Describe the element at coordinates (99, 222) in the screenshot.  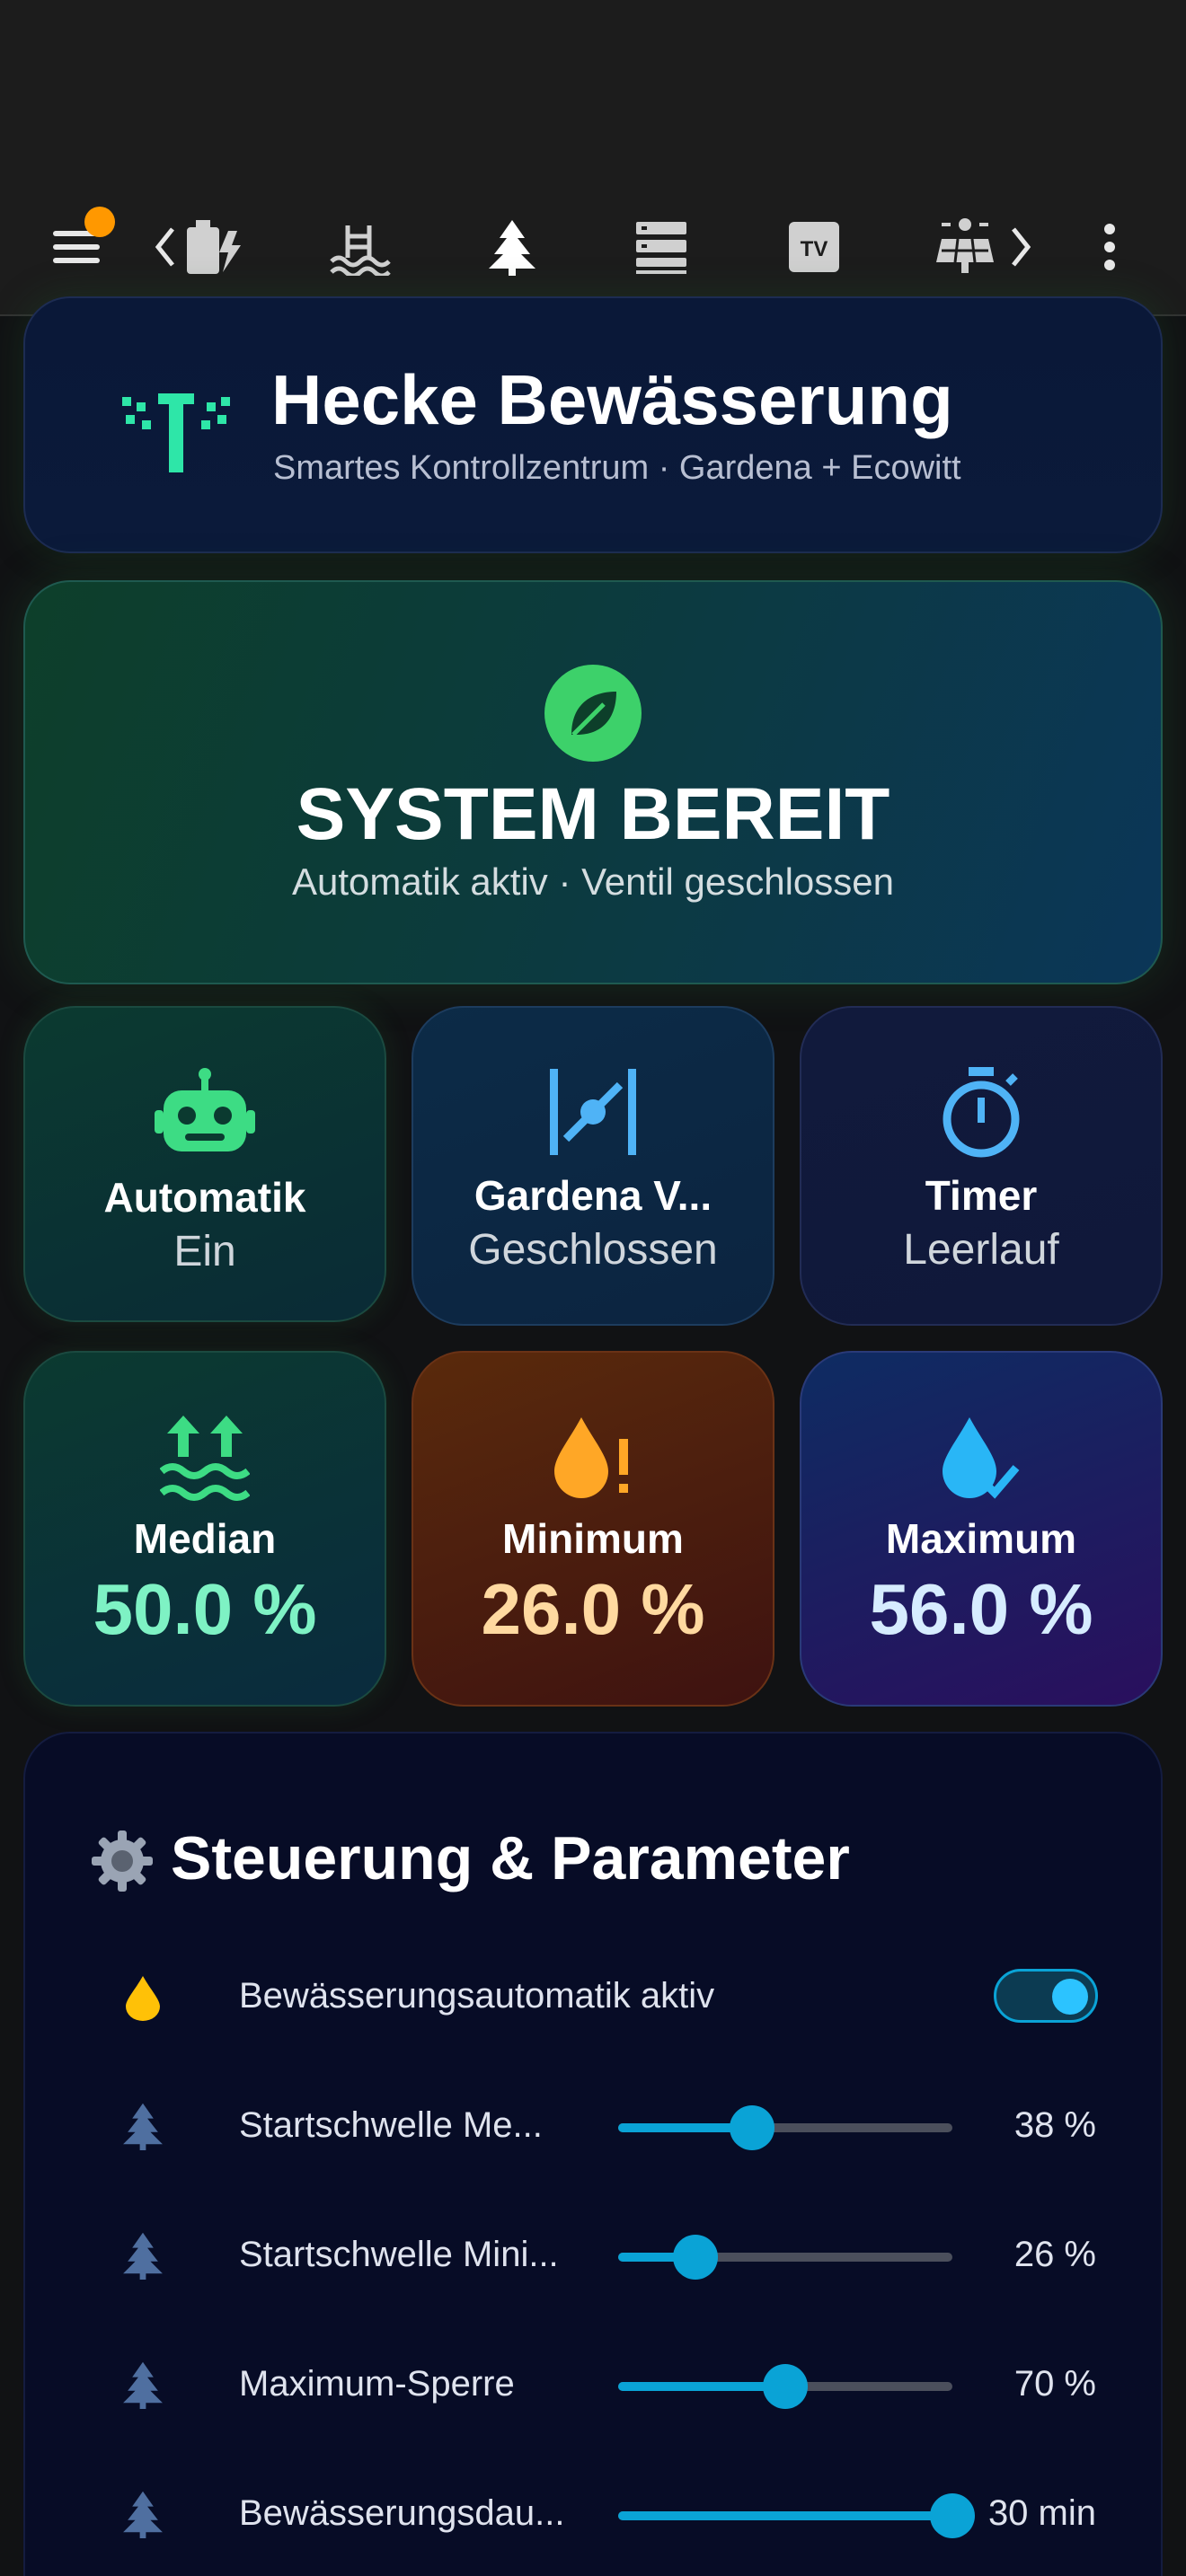
I see `notification-badge` at that location.